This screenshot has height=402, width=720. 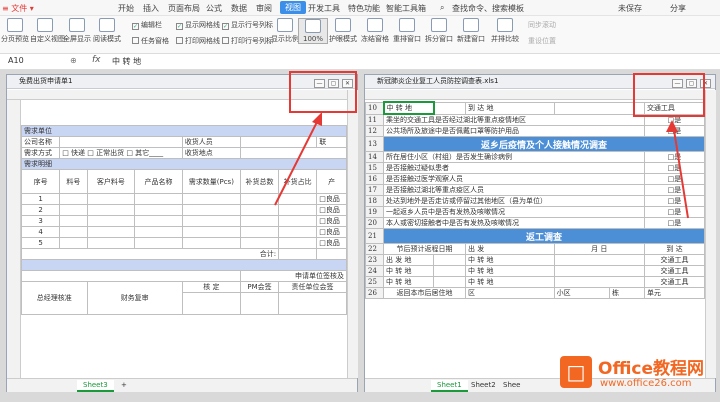 I want to click on watermark-logo: □ Office教程网 www.office26.com, so click(x=639, y=376).